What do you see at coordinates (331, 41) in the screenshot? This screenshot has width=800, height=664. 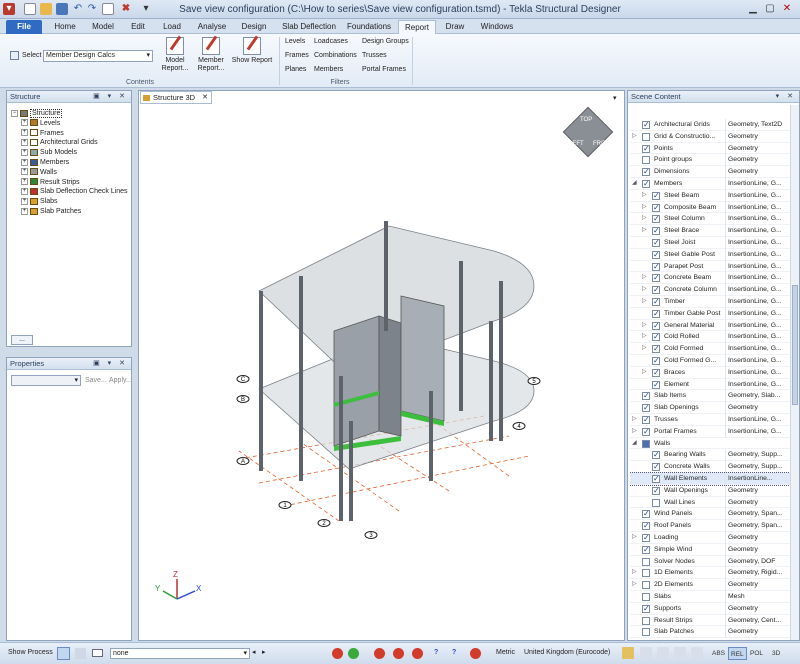 I see `filter-loadcases: Loadcases` at bounding box center [331, 41].